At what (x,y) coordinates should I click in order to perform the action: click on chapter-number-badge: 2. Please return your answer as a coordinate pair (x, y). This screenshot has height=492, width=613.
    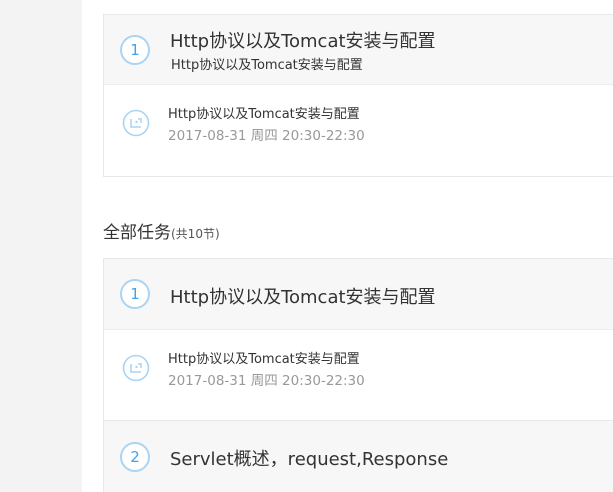
    Looking at the image, I should click on (135, 457).